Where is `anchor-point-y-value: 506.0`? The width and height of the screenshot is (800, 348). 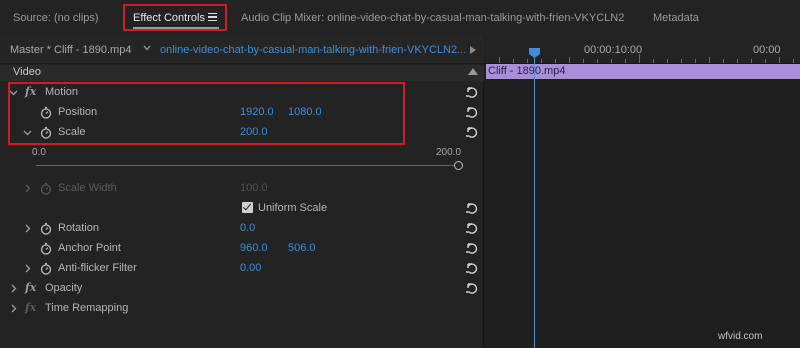 anchor-point-y-value: 506.0 is located at coordinates (302, 248).